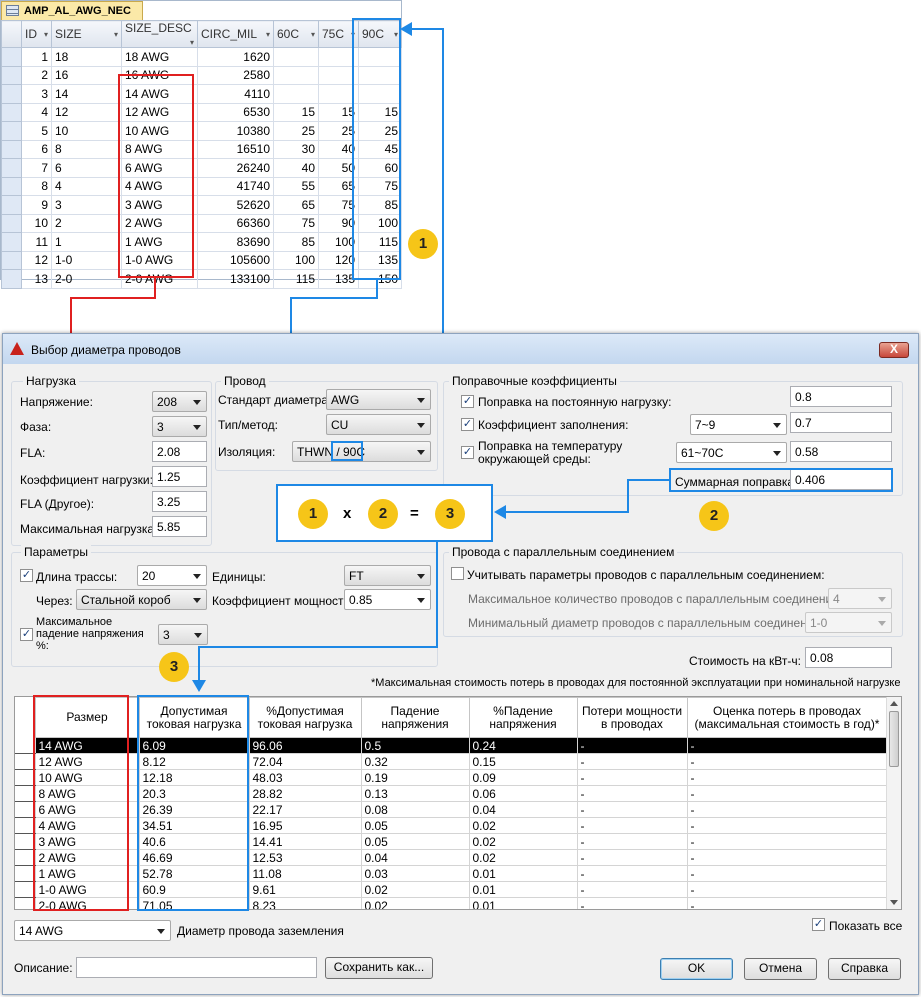  What do you see at coordinates (86, 205) in the screenshot?
I see `table-cell: 3` at bounding box center [86, 205].